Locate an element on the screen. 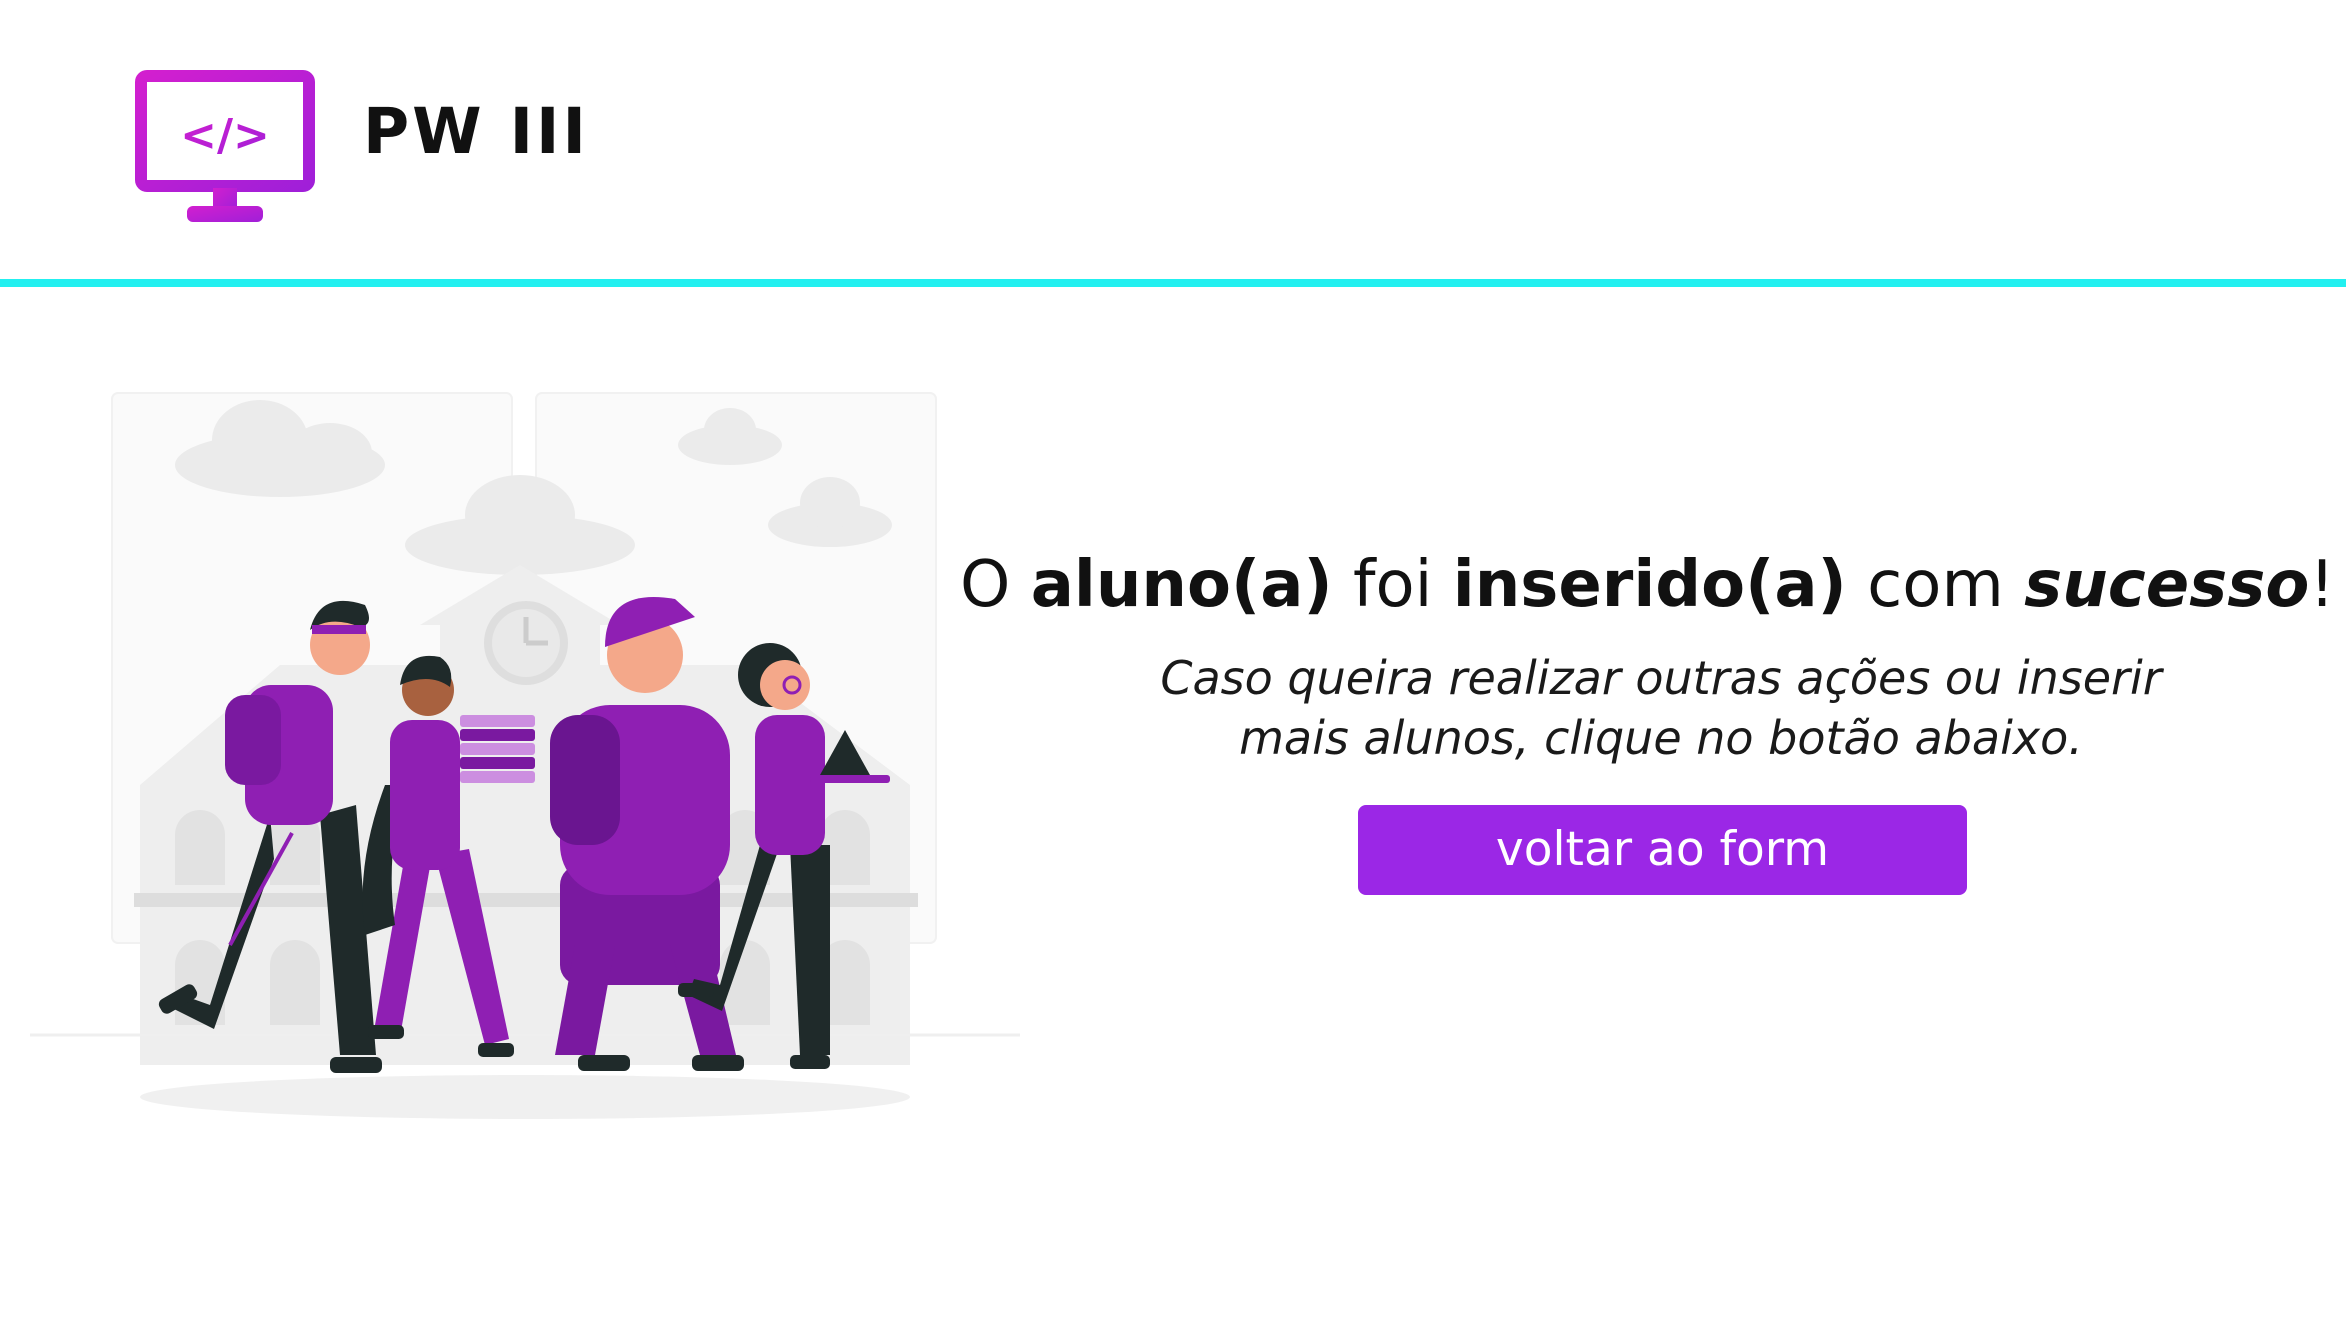  code-monitor-icon: </> is located at coordinates (225, 146).